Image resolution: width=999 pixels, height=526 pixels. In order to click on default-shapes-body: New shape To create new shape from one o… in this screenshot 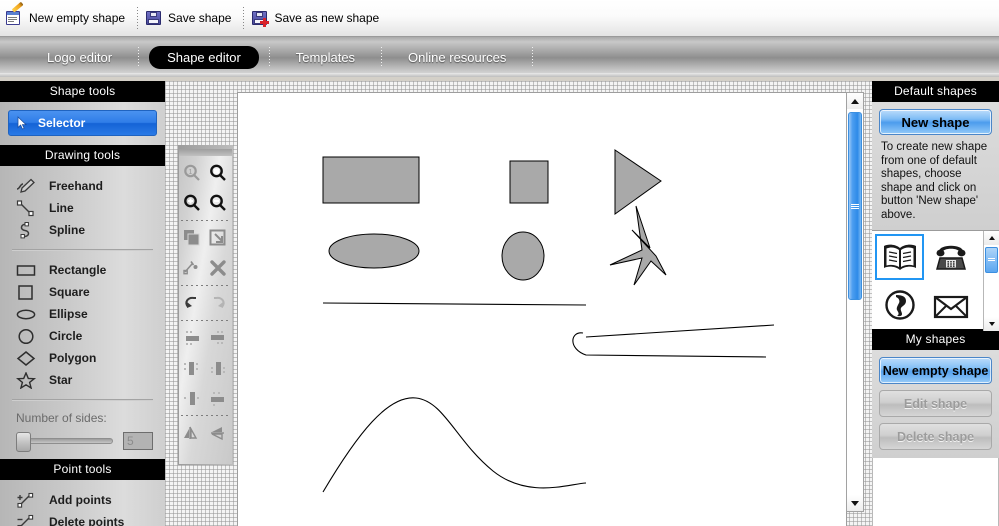, I will do `click(935, 166)`.